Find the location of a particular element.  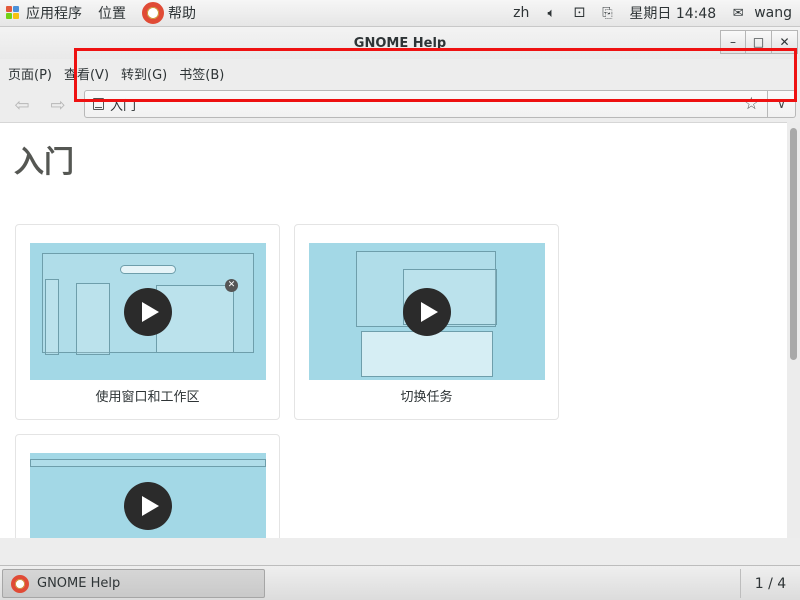

video-card-tasks: 切换任务 is located at coordinates (426, 322).